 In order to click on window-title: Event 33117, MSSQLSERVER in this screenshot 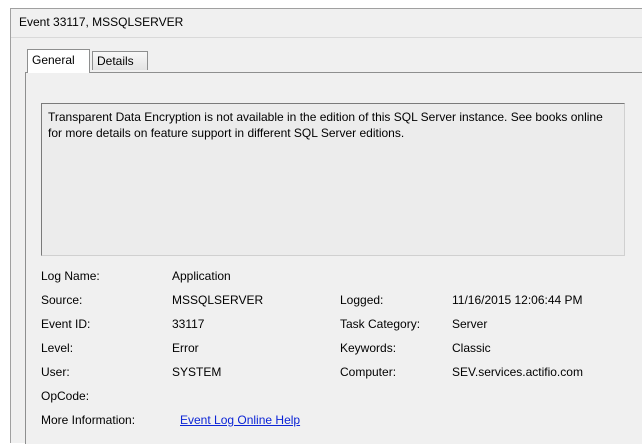, I will do `click(101, 22)`.